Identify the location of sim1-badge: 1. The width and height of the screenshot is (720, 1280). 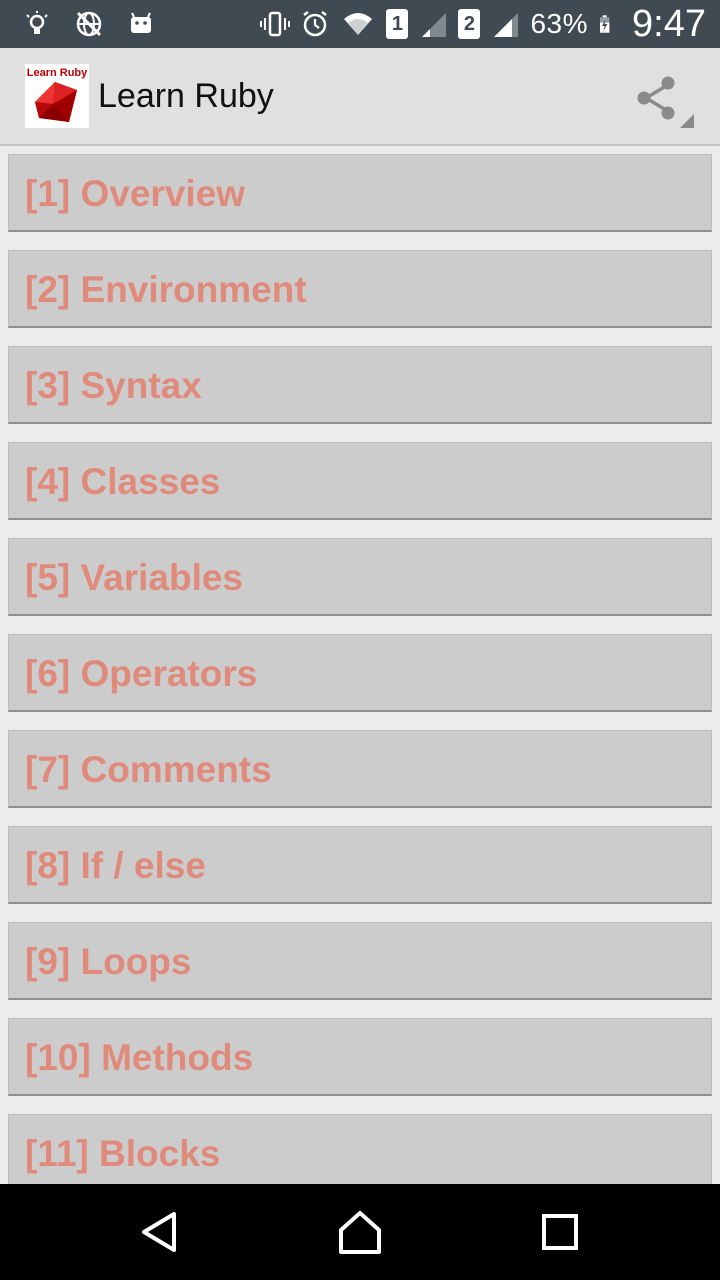
(397, 24).